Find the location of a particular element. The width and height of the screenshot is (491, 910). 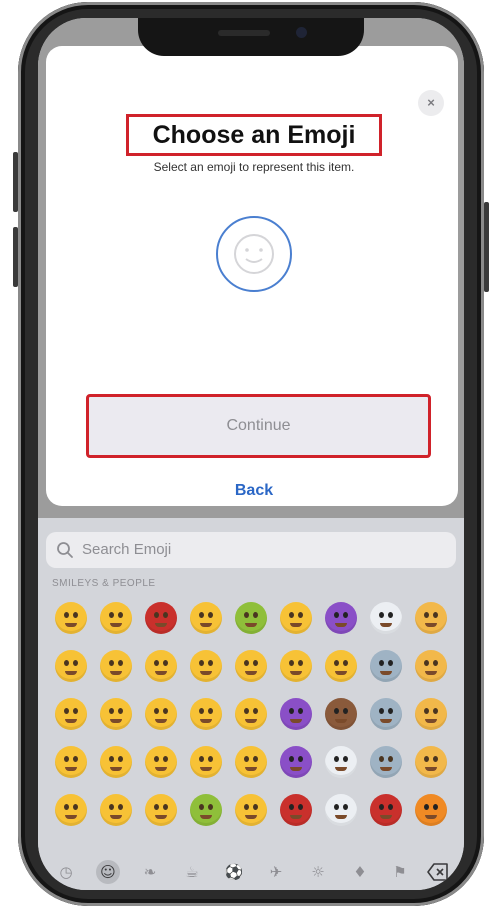

emoji-tears-of-joy-face is located at coordinates (70, 810).